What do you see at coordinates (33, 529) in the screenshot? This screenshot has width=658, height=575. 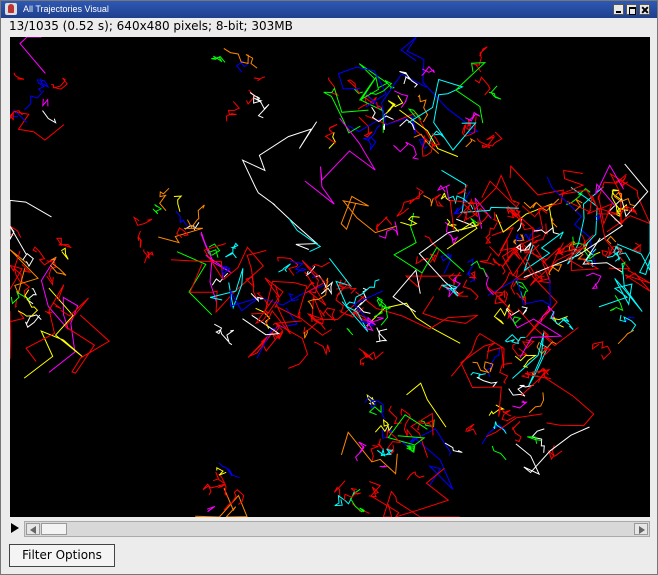 I see `scroll-left-icon` at bounding box center [33, 529].